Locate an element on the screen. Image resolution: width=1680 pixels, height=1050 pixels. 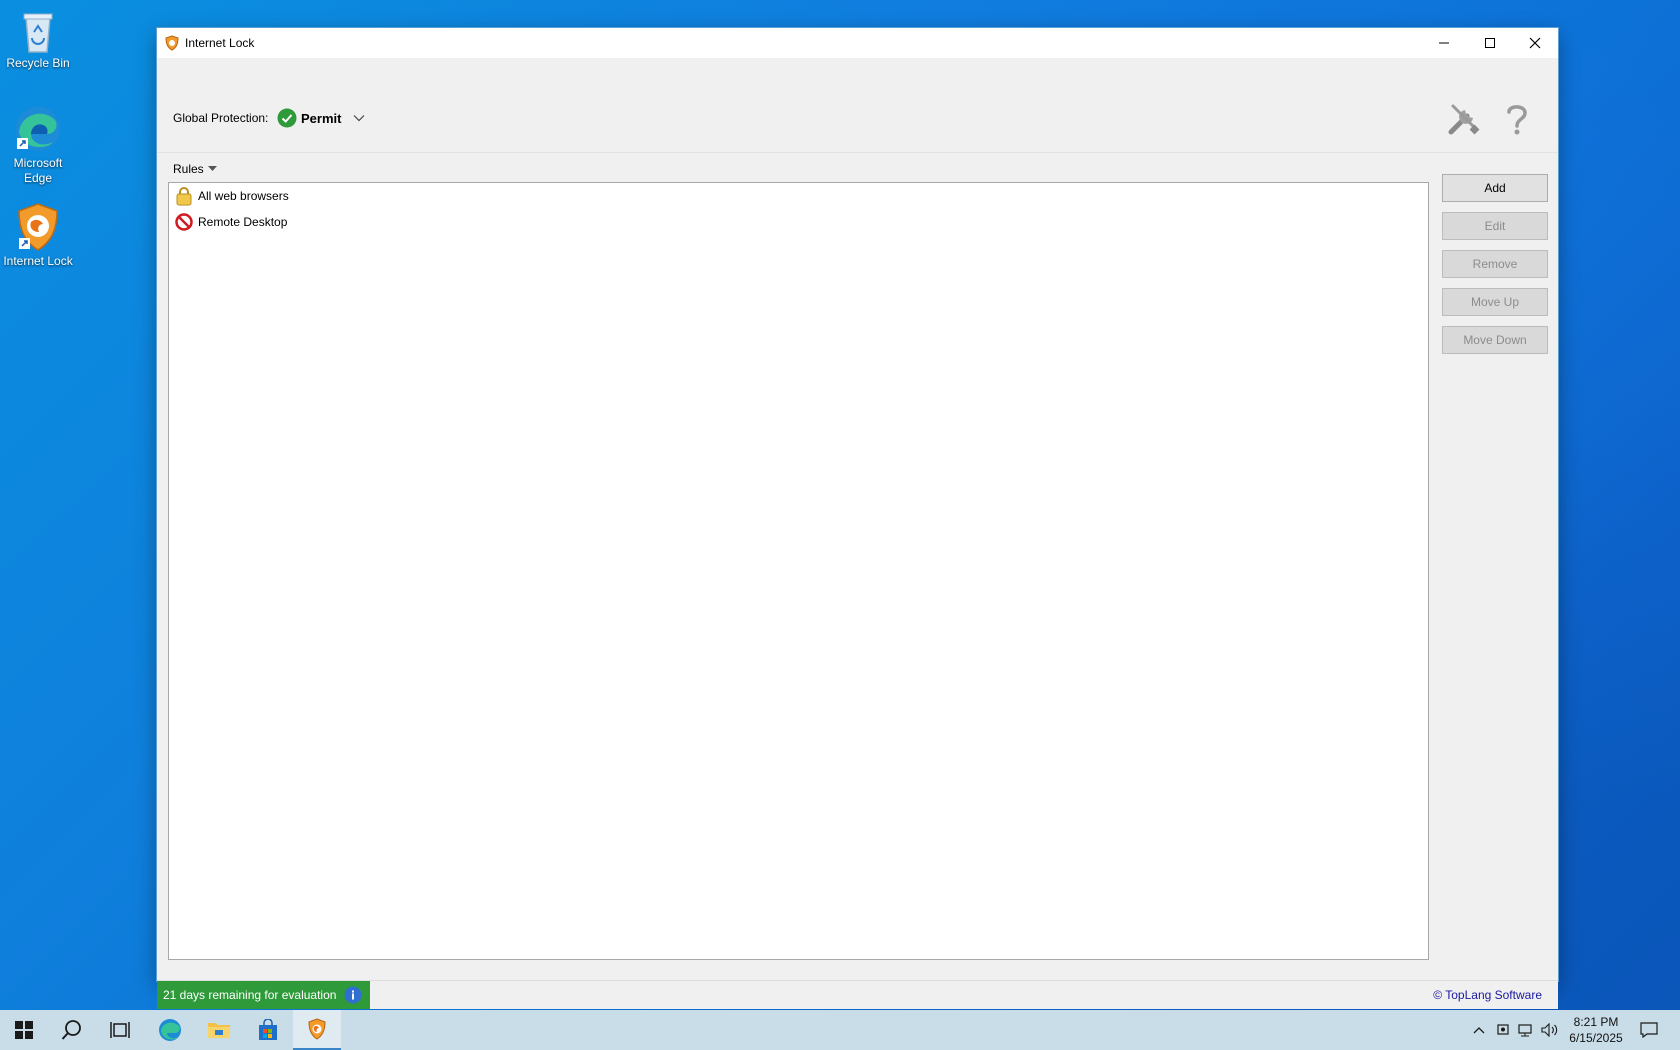
minimize-icon is located at coordinates (1444, 43).